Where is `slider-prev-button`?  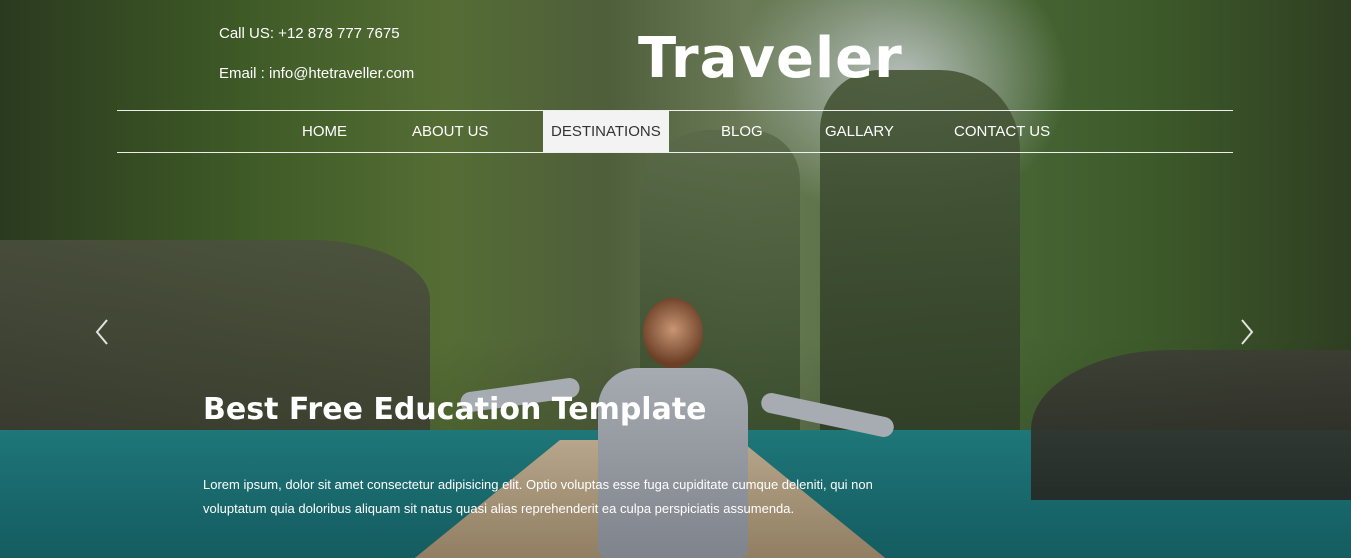
slider-prev-button is located at coordinates (102, 332).